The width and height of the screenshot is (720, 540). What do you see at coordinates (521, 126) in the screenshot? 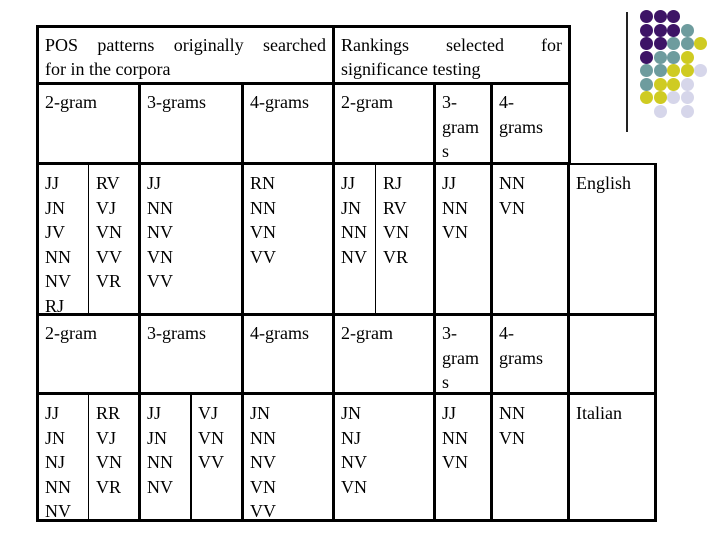
I see `label-line: grams` at bounding box center [521, 126].